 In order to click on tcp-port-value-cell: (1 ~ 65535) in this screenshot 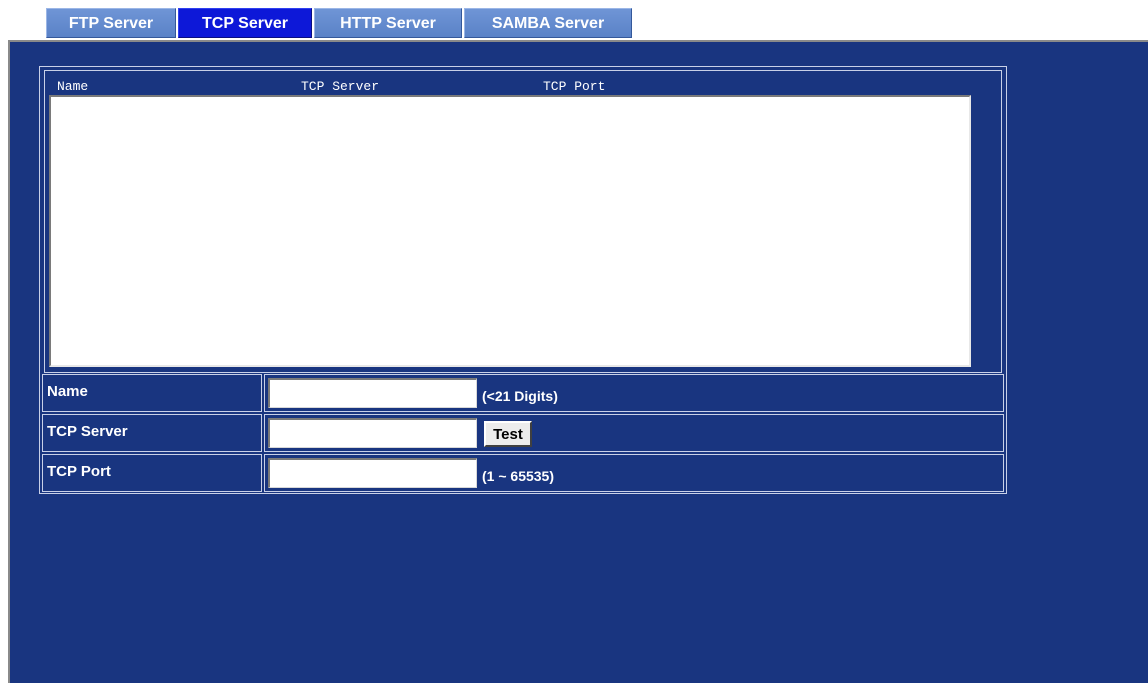, I will do `click(634, 473)`.